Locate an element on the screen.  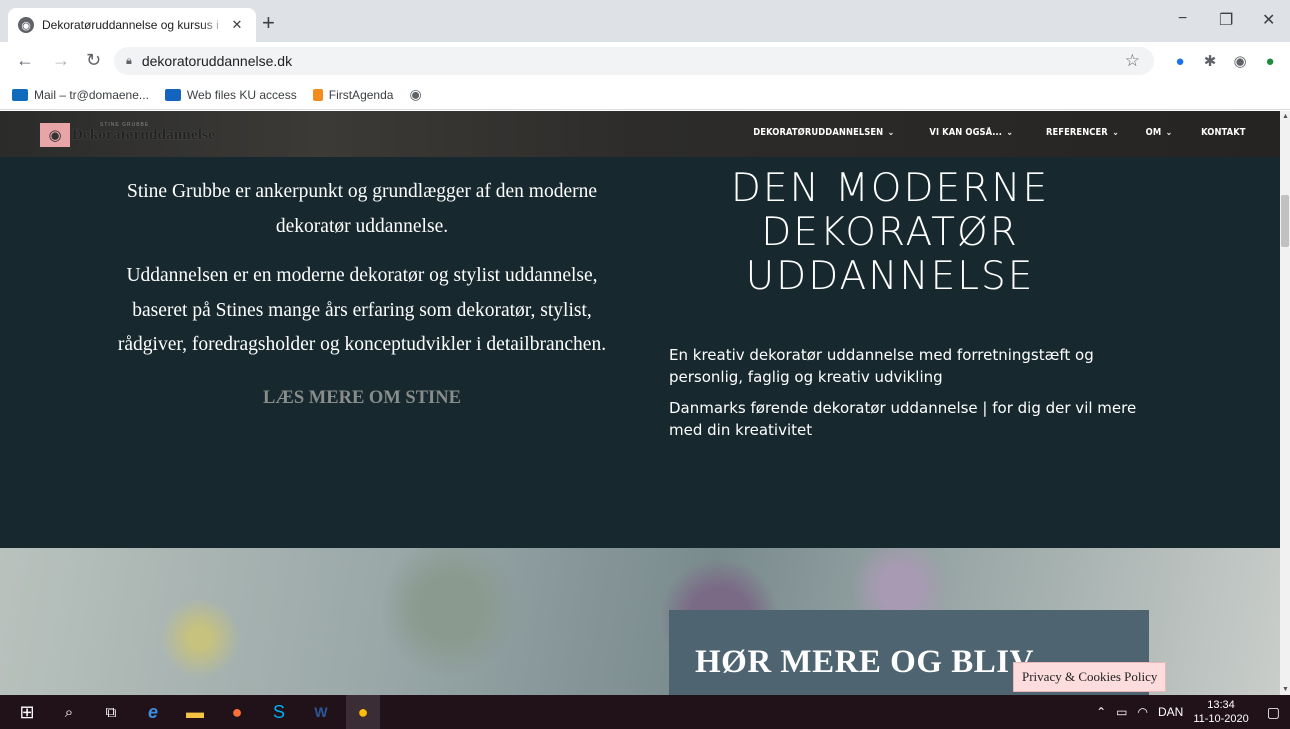
file-explorer-icon: ▬ is located at coordinates (195, 712).